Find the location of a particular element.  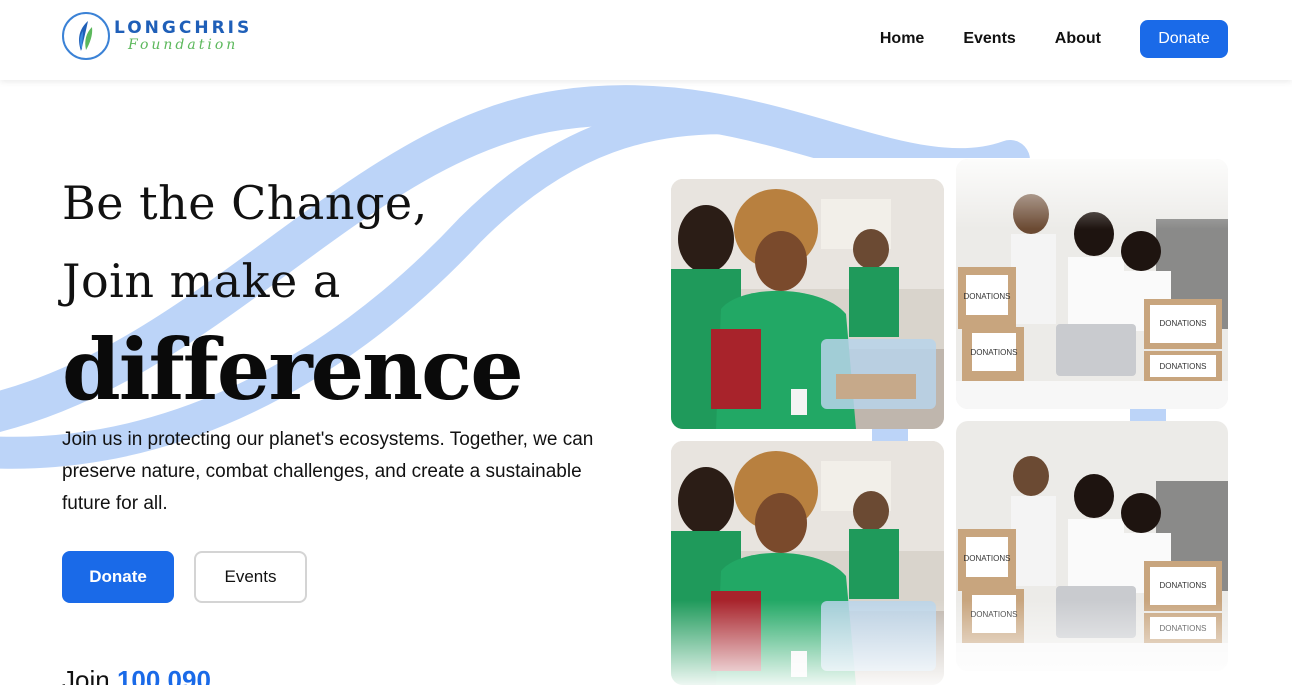

main-nav: Home Events About Donate is located at coordinates (1054, 39).